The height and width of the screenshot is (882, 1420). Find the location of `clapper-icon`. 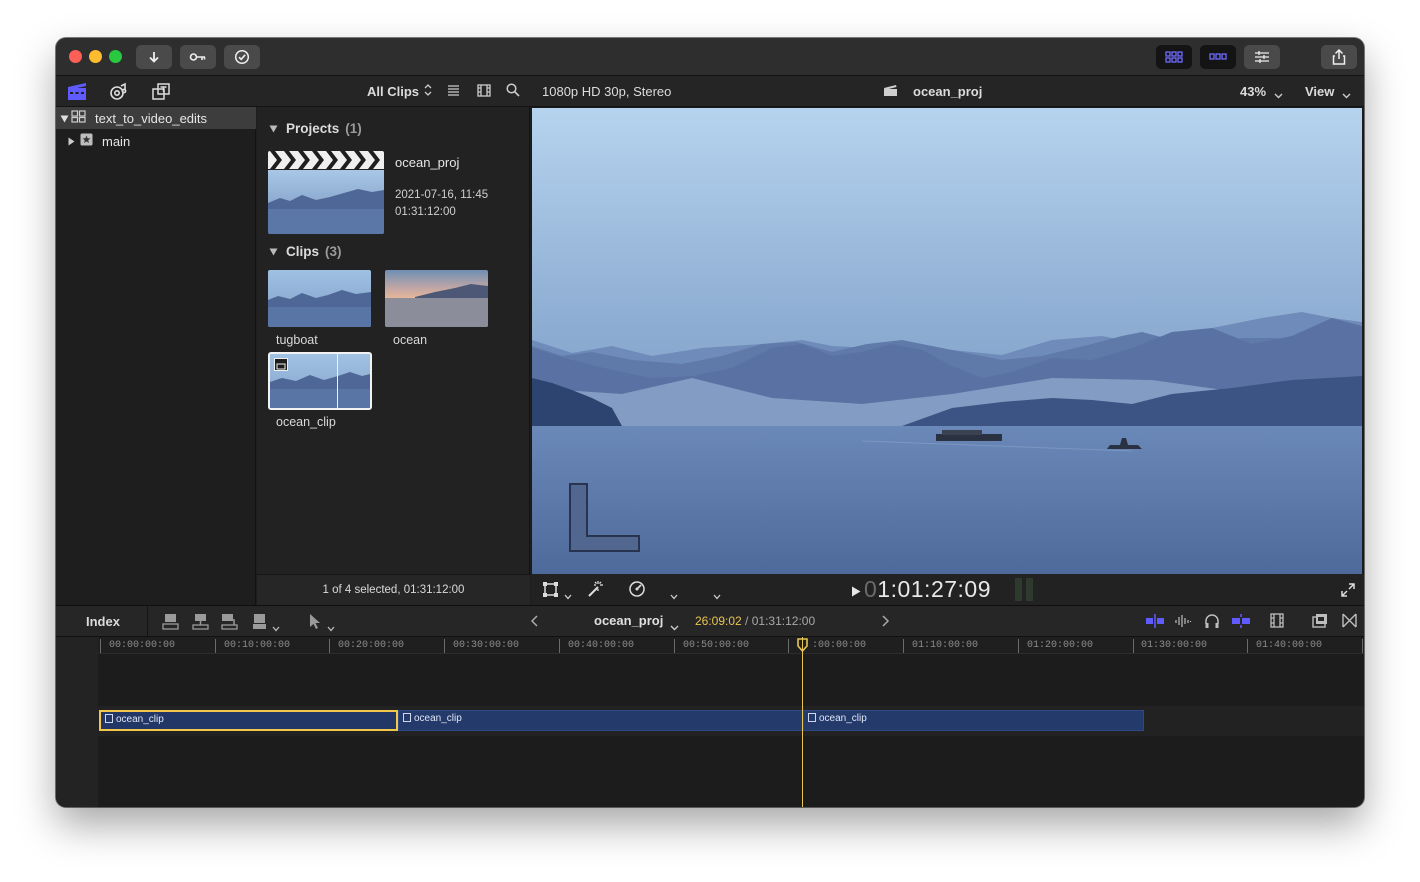

clapper-icon is located at coordinates (890, 93).